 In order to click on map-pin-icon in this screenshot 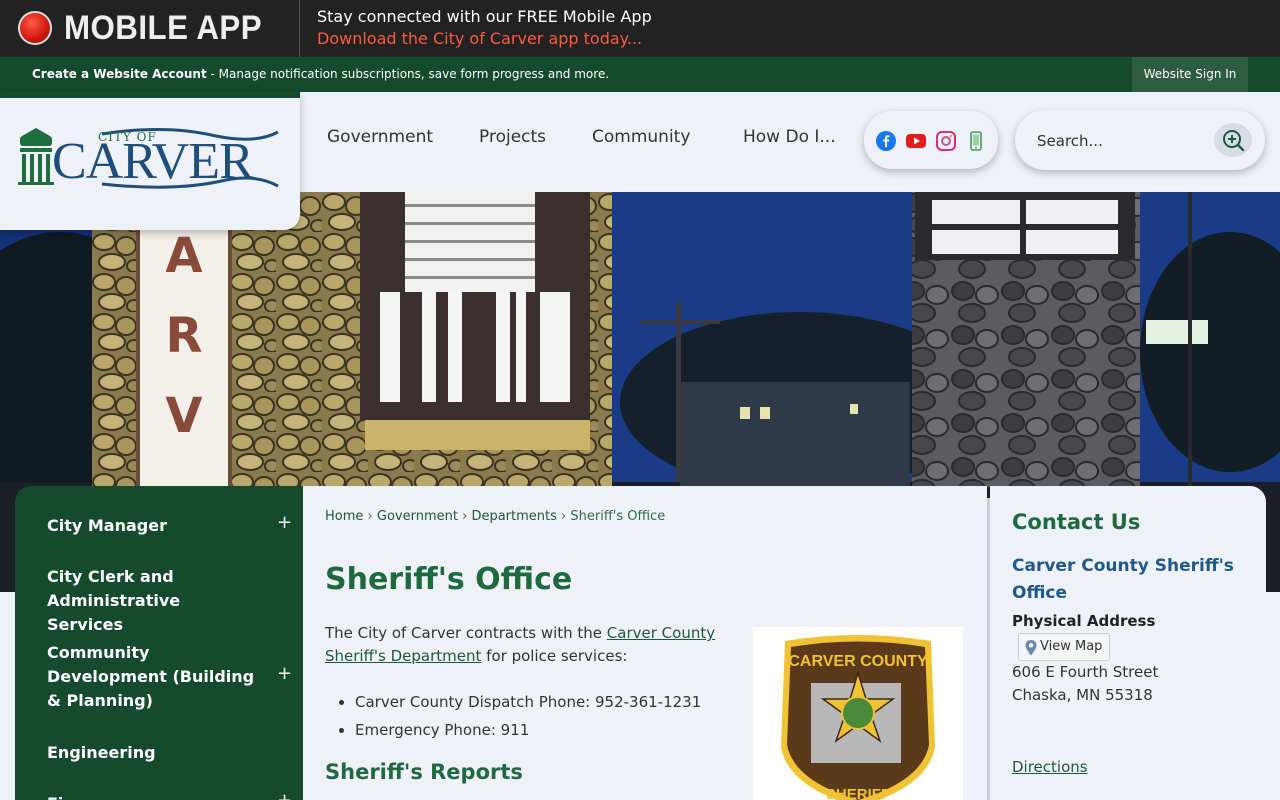, I will do `click(1031, 648)`.